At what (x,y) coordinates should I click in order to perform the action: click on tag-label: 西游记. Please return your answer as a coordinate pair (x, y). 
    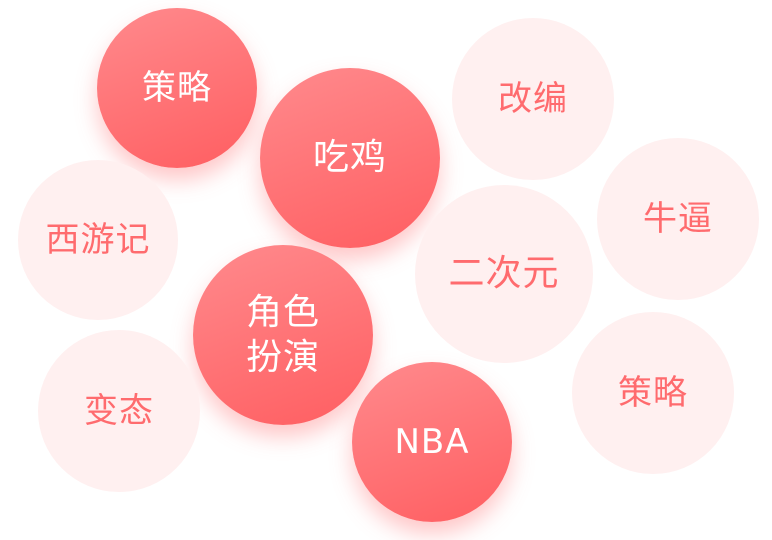
    Looking at the image, I should click on (98, 239).